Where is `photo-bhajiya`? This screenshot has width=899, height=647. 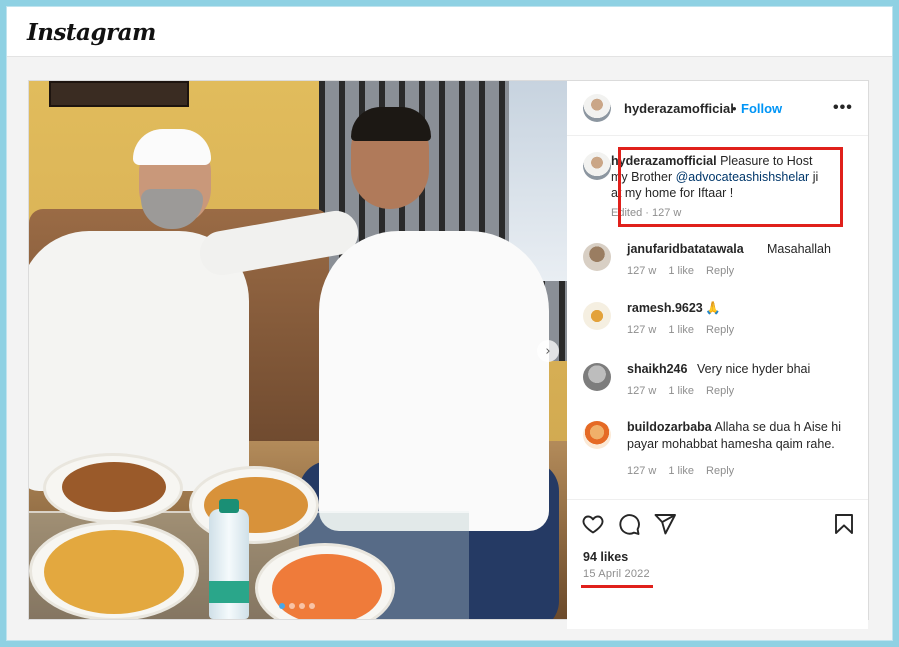 photo-bhajiya is located at coordinates (114, 572).